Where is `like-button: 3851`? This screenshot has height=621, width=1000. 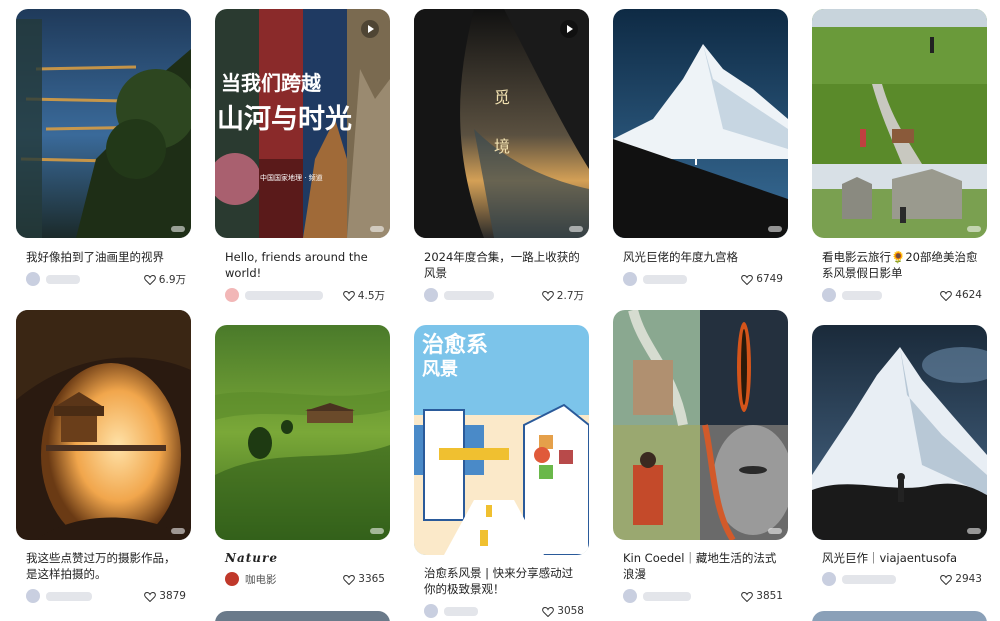
like-button: 3851 is located at coordinates (762, 596).